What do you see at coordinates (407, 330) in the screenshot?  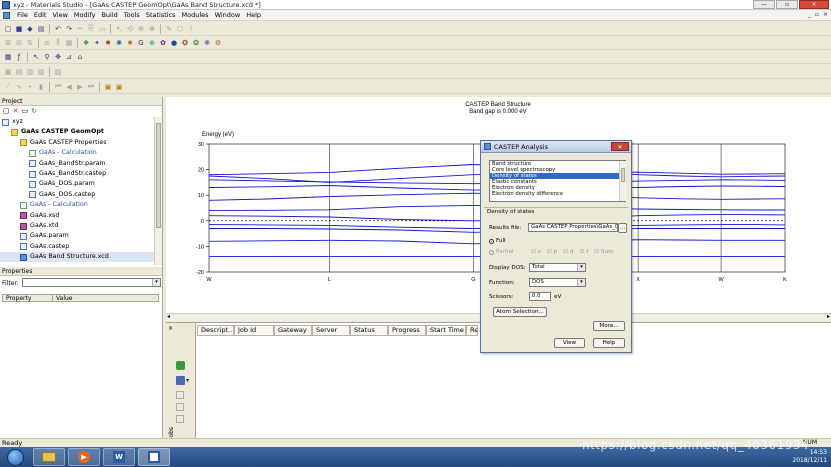 I see `jobs-column-header: Progress` at bounding box center [407, 330].